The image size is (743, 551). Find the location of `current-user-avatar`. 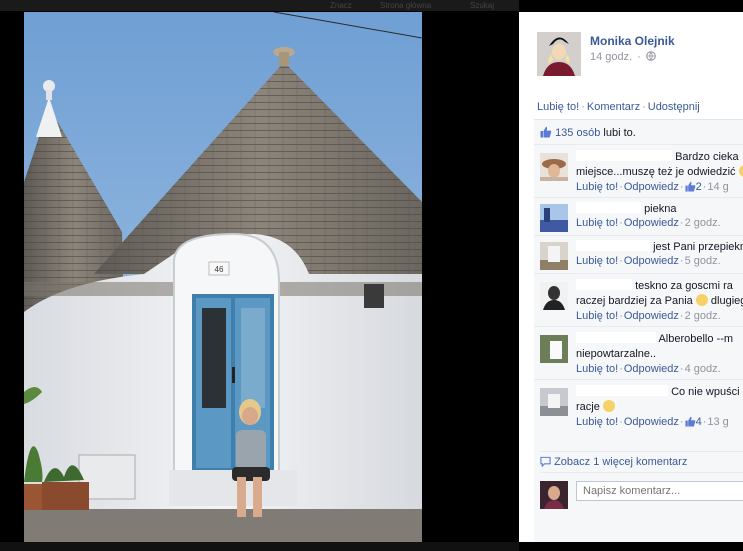

current-user-avatar is located at coordinates (554, 495).